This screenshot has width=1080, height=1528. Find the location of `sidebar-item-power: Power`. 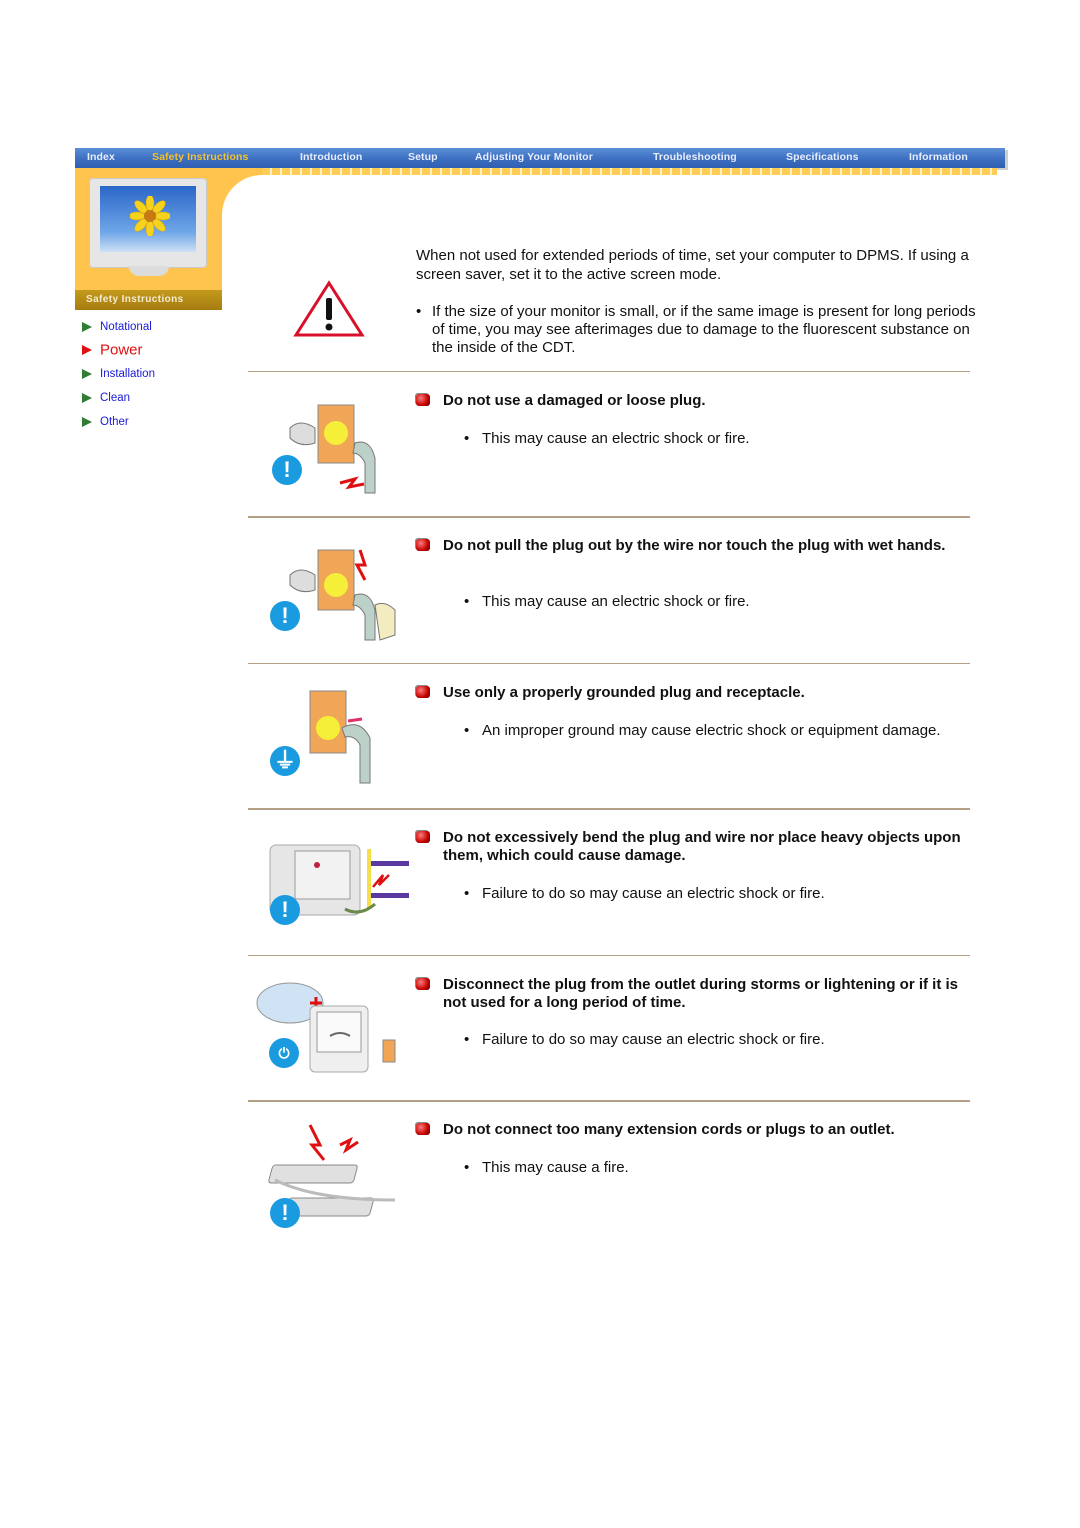

sidebar-item-power: Power is located at coordinates (112, 350).